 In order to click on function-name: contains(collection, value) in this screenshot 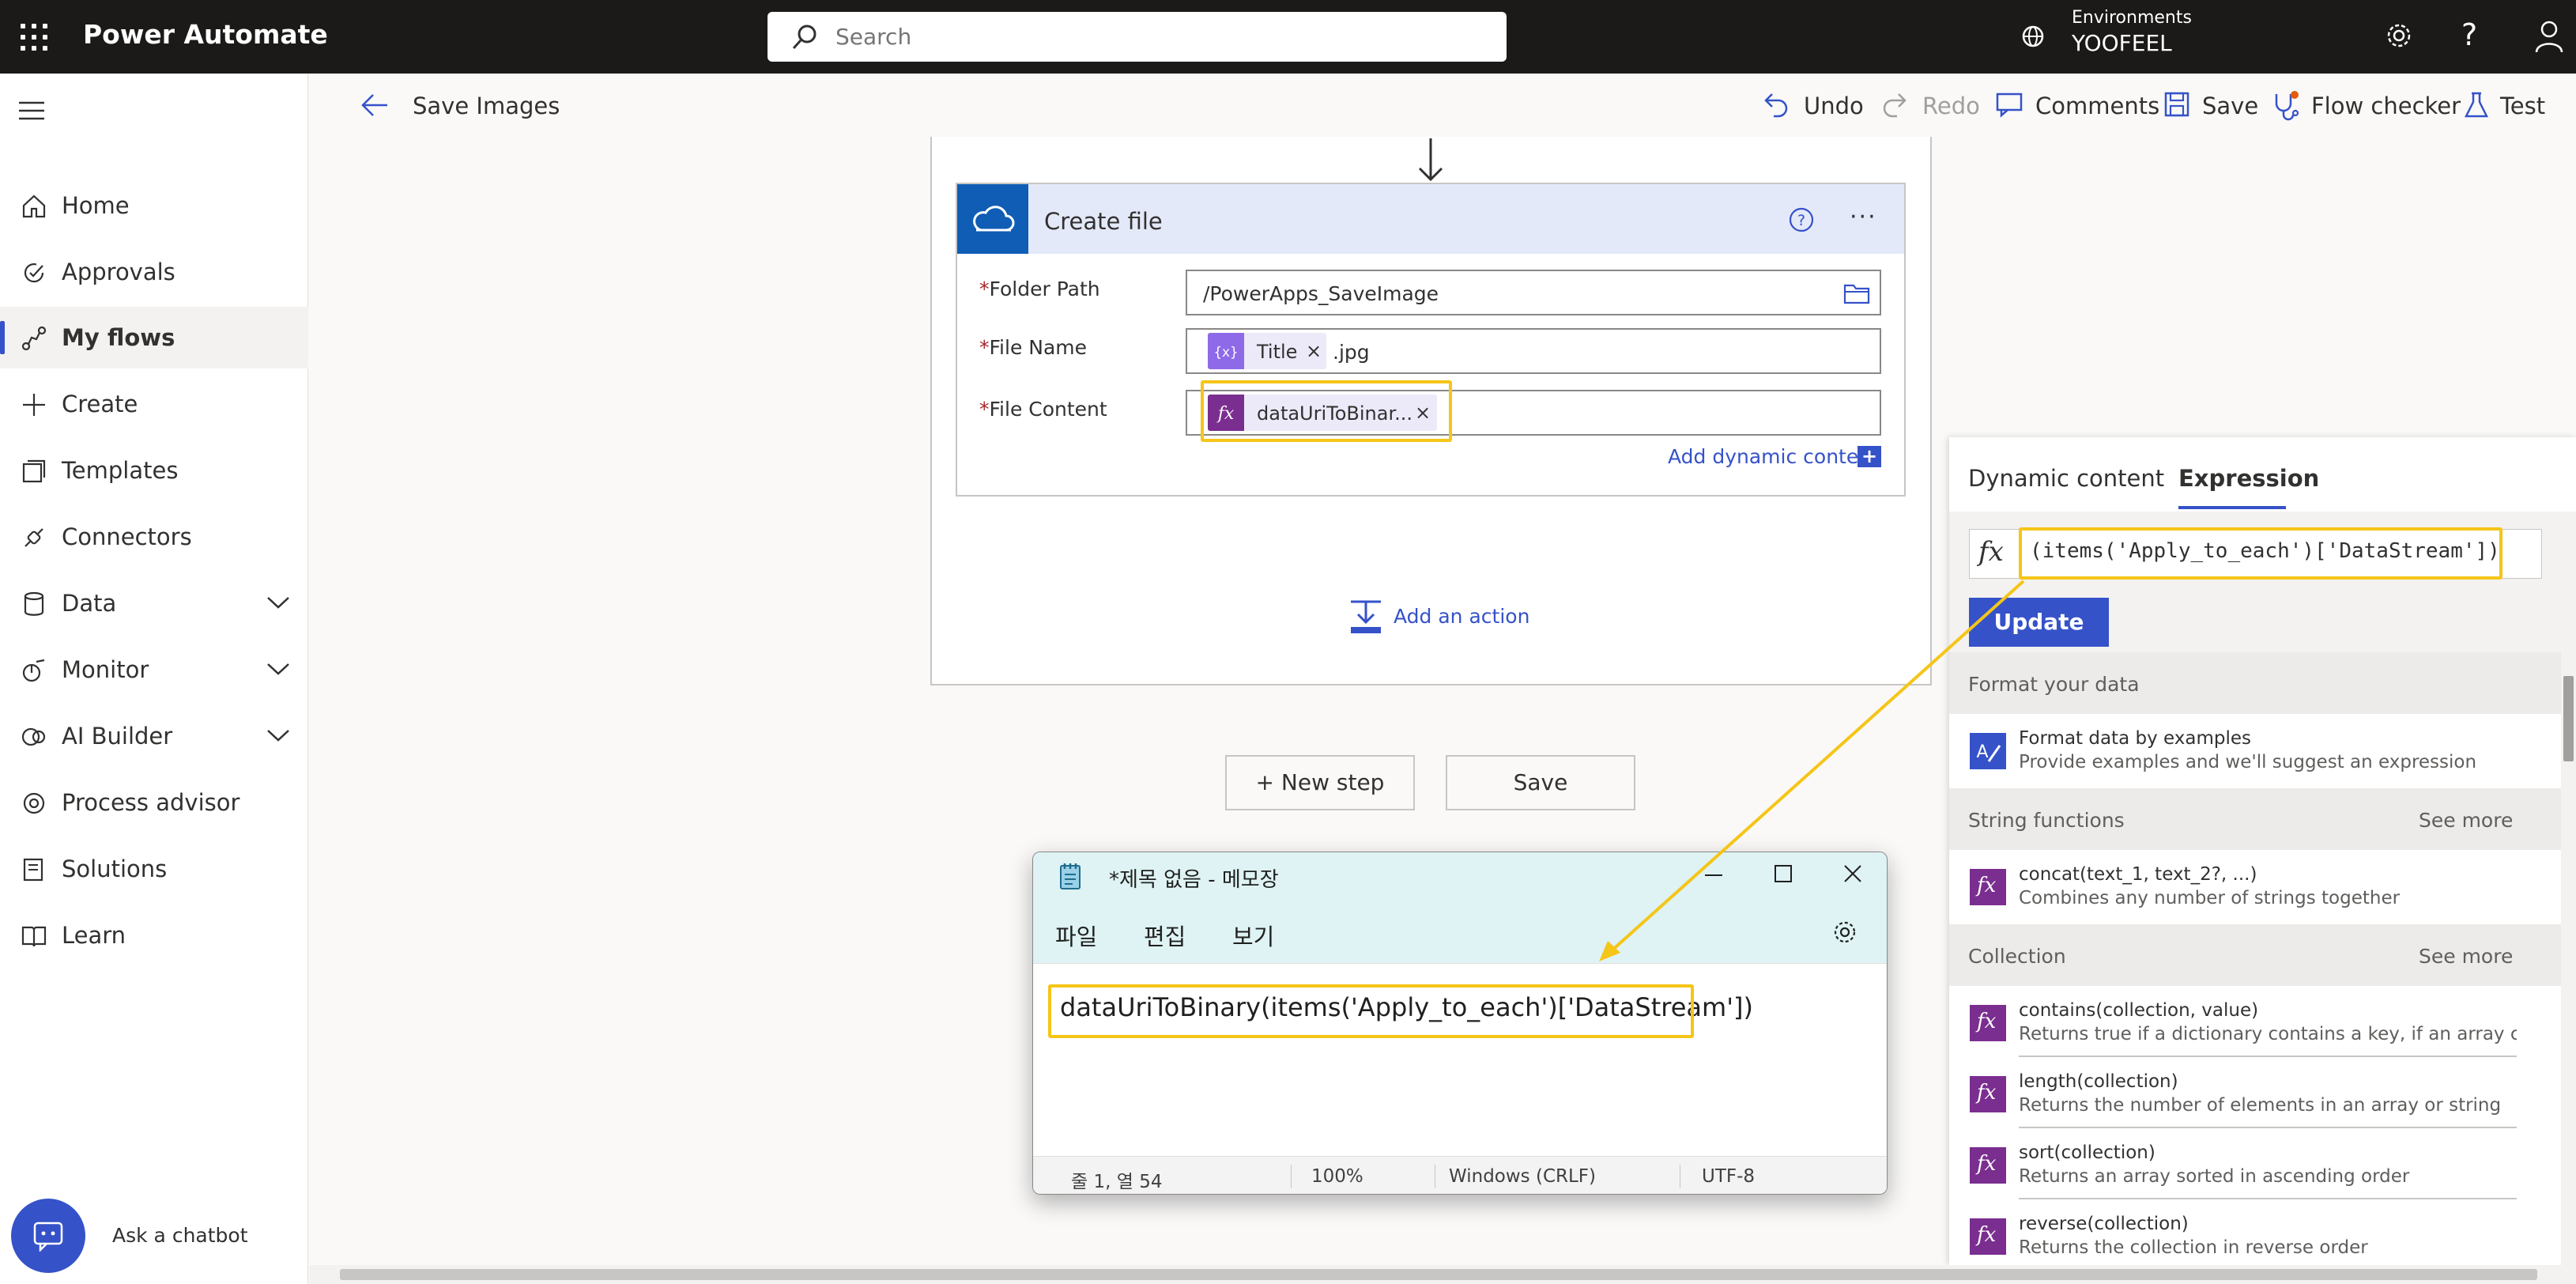, I will do `click(2139, 1010)`.